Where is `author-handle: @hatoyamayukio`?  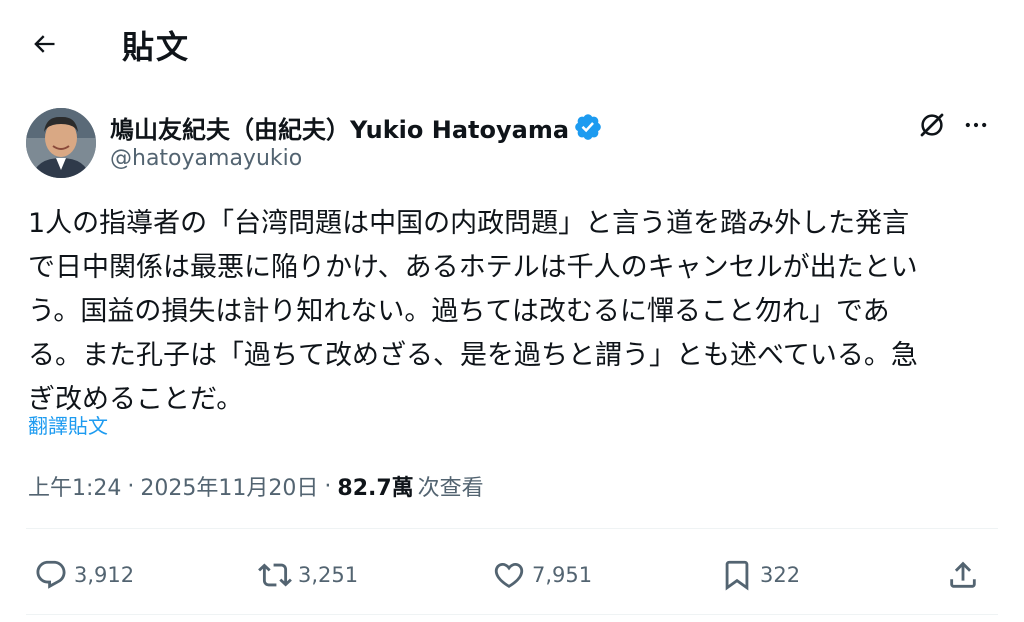
author-handle: @hatoyamayukio is located at coordinates (206, 158).